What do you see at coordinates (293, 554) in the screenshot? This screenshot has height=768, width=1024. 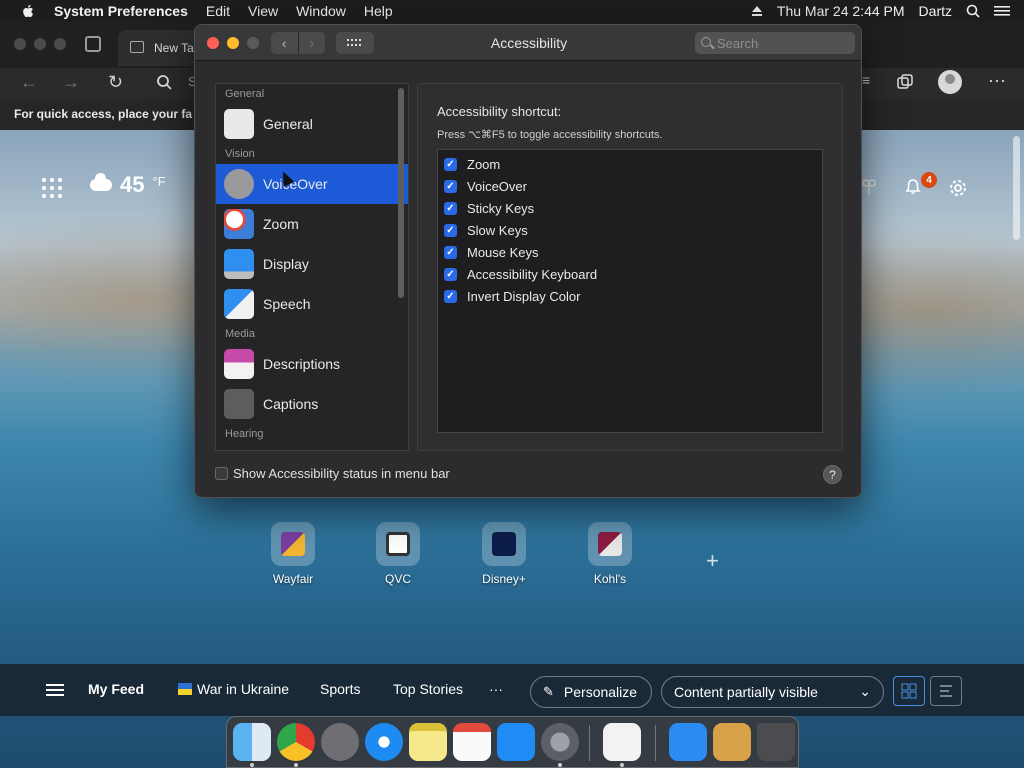 I see `quick-link-wayfair: Wayfair` at bounding box center [293, 554].